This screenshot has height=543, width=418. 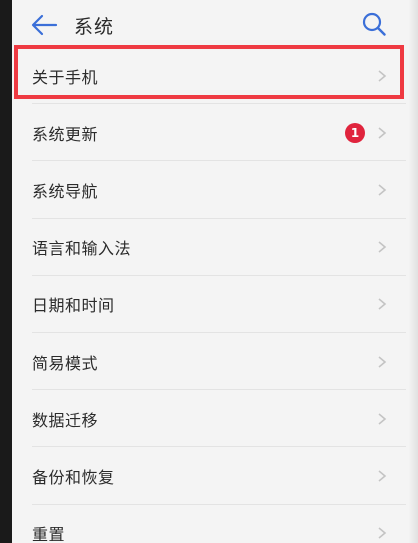 What do you see at coordinates (65, 363) in the screenshot?
I see `item-label: 简易模式` at bounding box center [65, 363].